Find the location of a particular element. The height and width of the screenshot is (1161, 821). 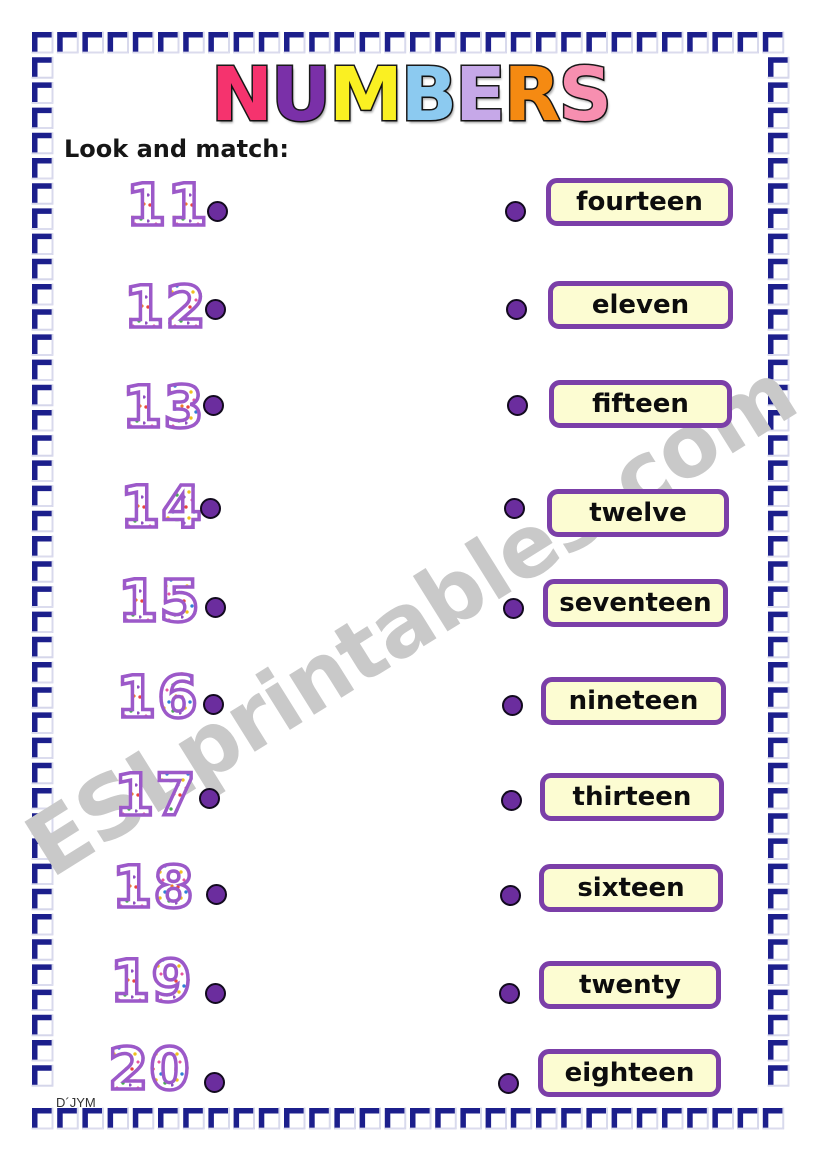

title-letter-u-1: U is located at coordinates (300, 95).